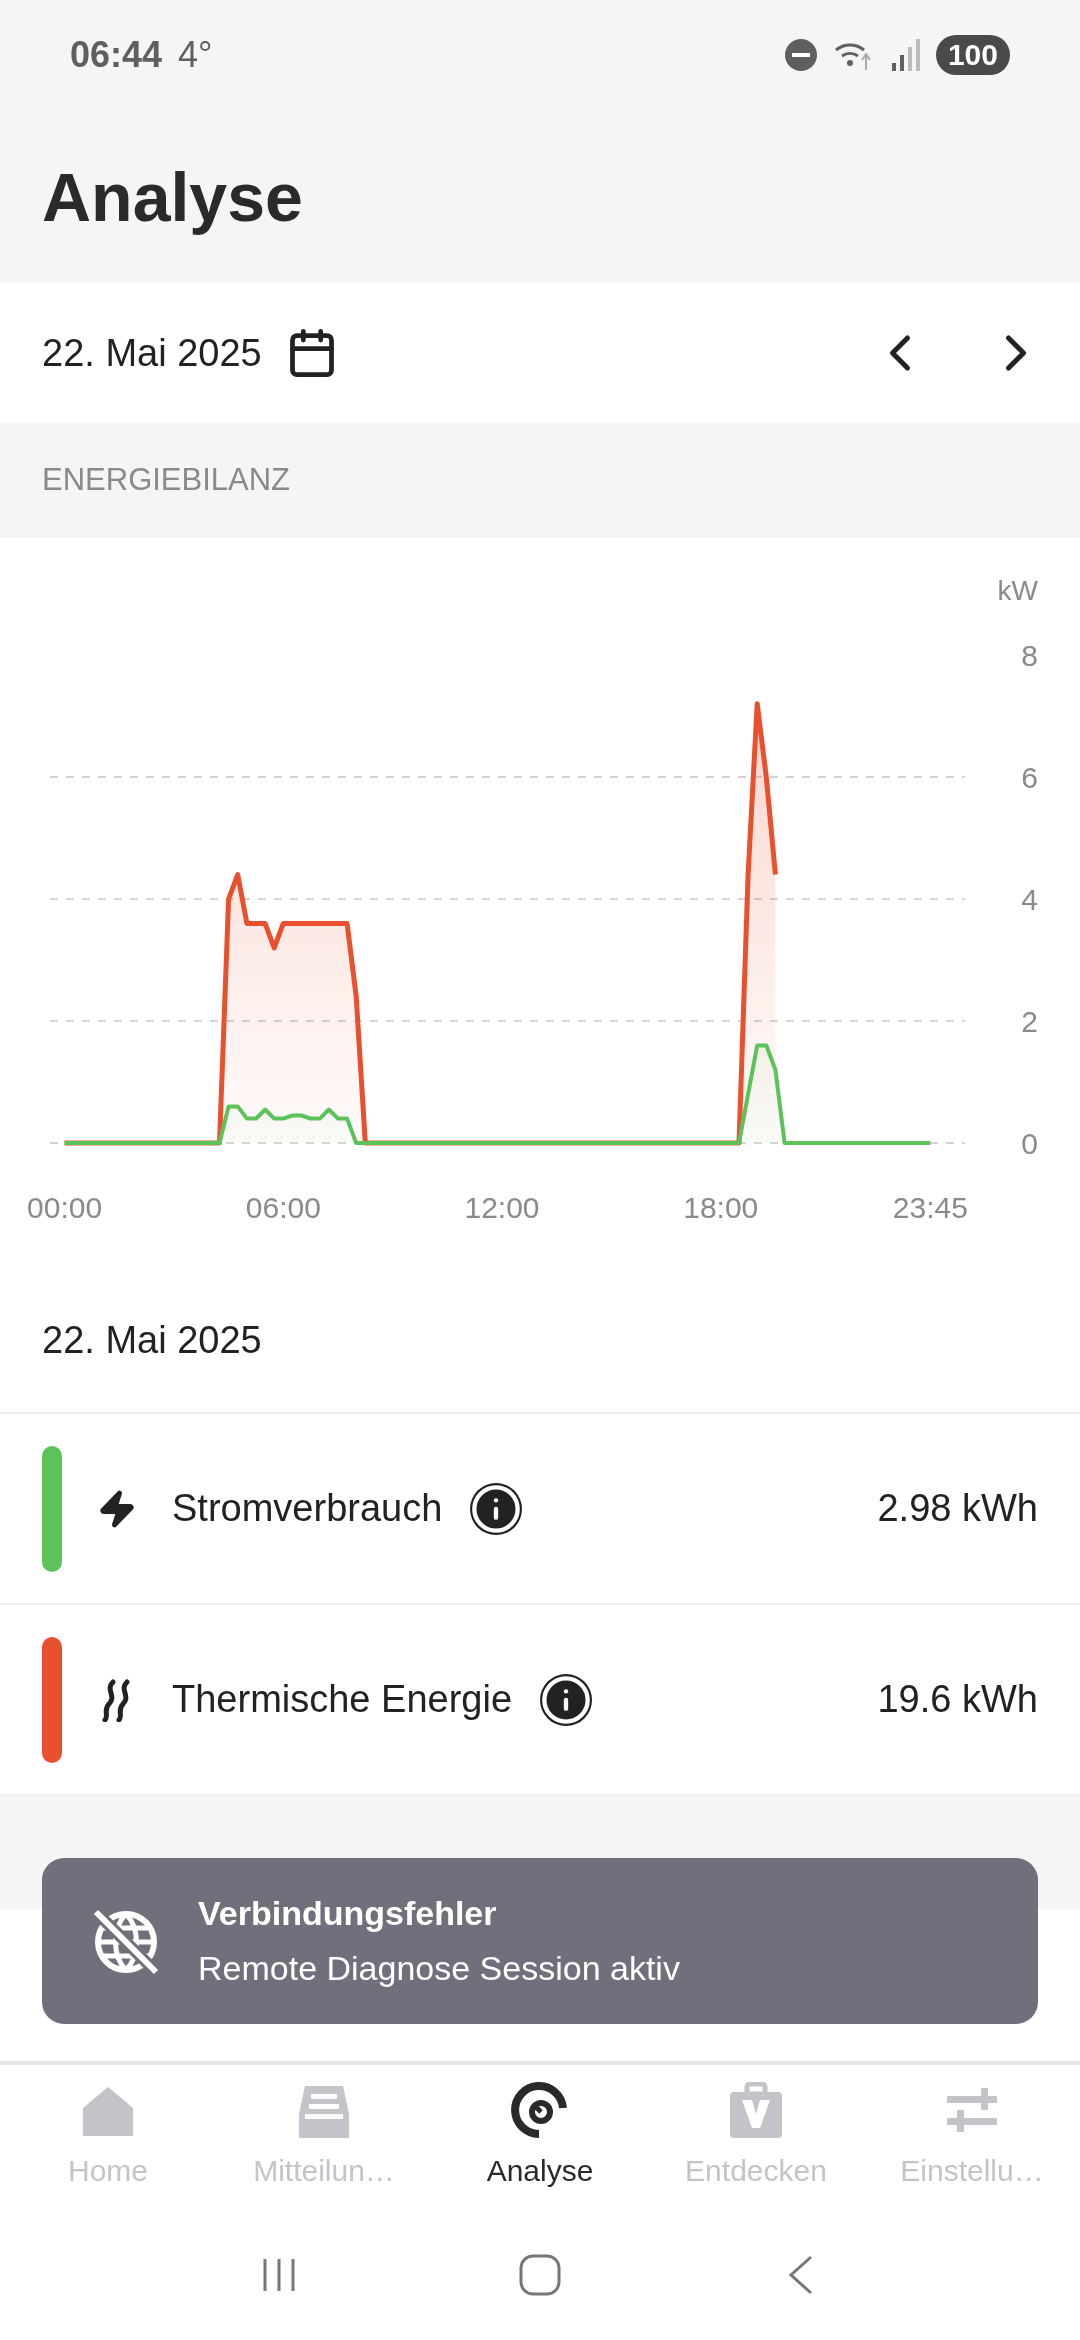 The image size is (1080, 2340). Describe the element at coordinates (957, 1699) in the screenshot. I see `energy-value: 19.6 kWh` at that location.